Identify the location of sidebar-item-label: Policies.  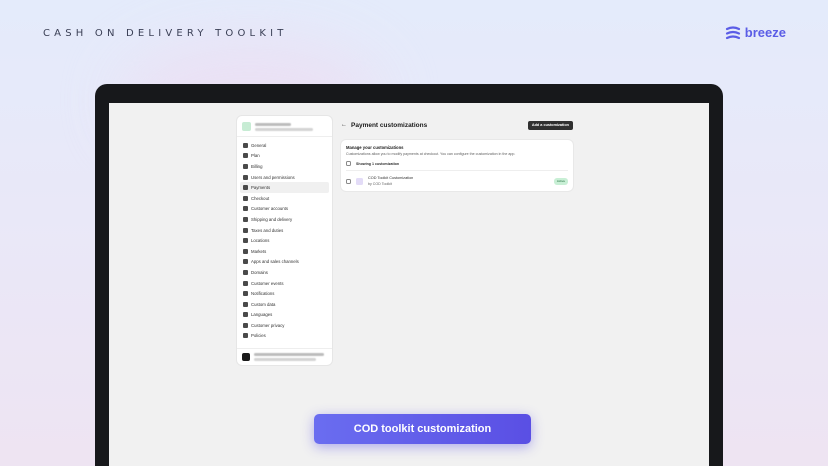
(258, 336).